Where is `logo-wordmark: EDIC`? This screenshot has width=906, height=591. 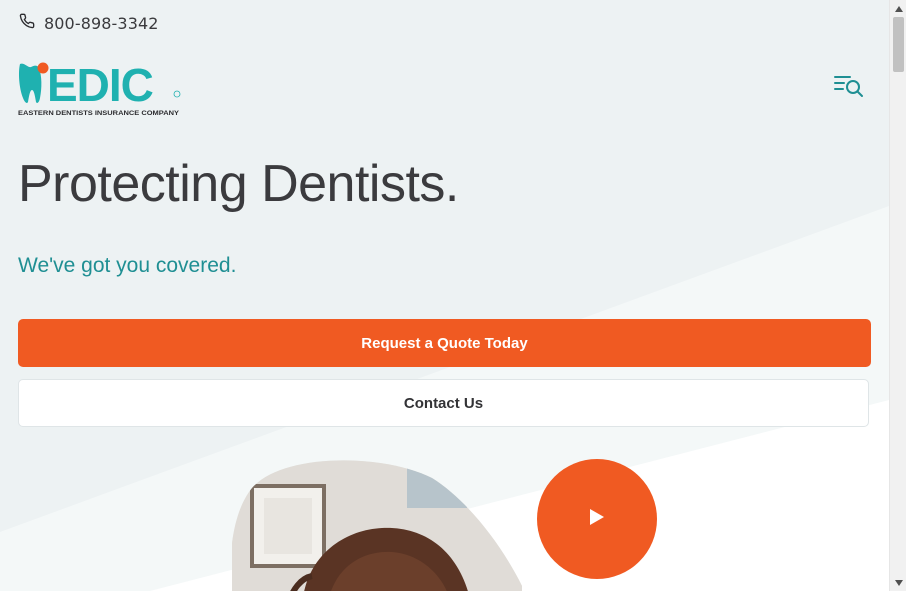
logo-wordmark: EDIC is located at coordinates (100, 85).